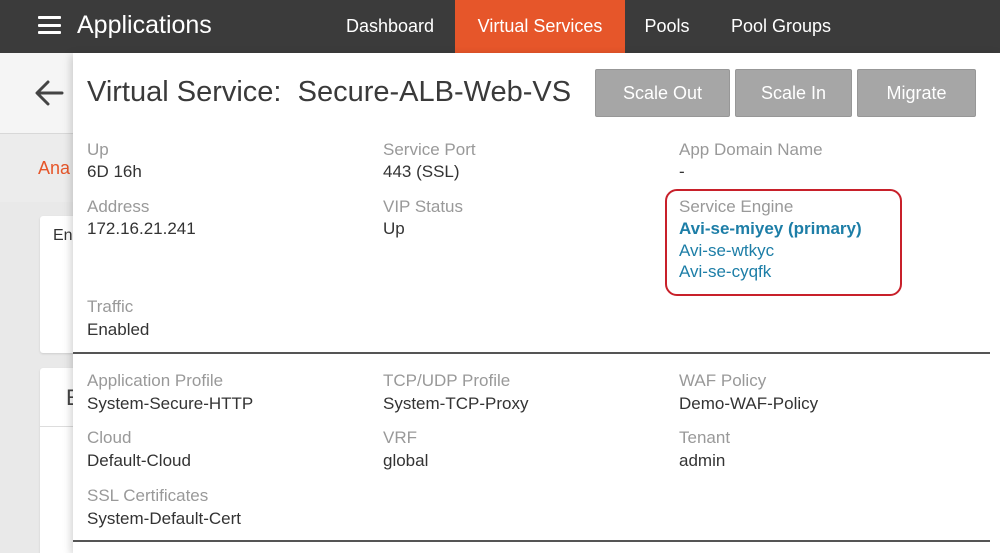  I want to click on application-profile-value: System-Secure-HTTP, so click(170, 403).